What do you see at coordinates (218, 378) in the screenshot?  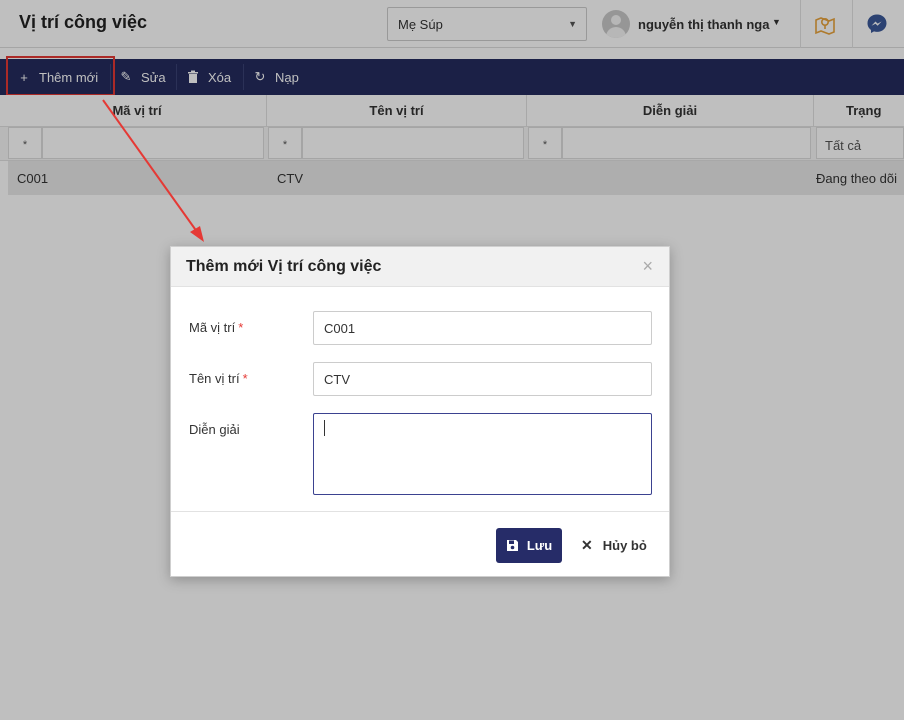 I see `name-label: Tên vị trí *` at bounding box center [218, 378].